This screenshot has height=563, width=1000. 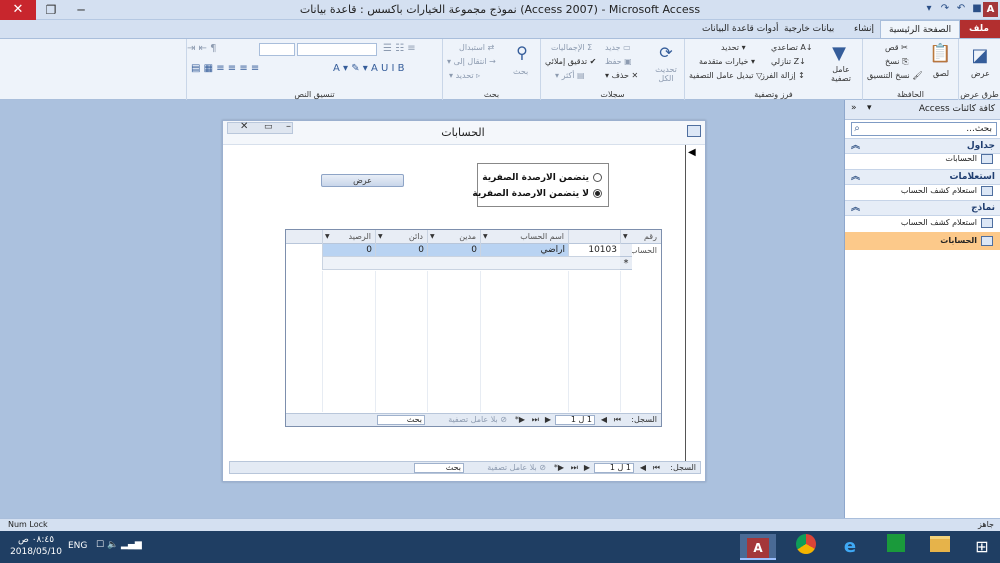 What do you see at coordinates (222, 48) in the screenshot?
I see `indent-icons: ⇥ ⇤ ¶` at bounding box center [222, 48].